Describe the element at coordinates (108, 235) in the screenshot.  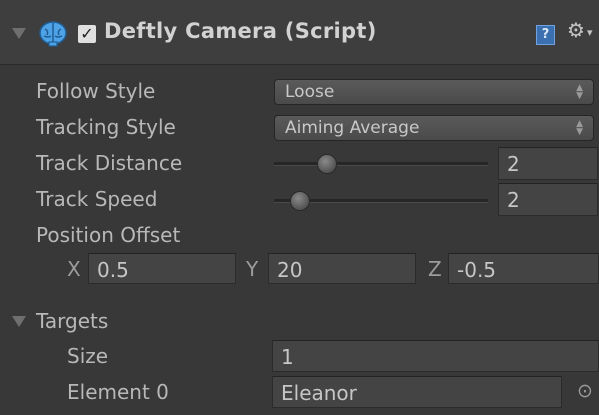
I see `position-offset-label: Position Offset` at that location.